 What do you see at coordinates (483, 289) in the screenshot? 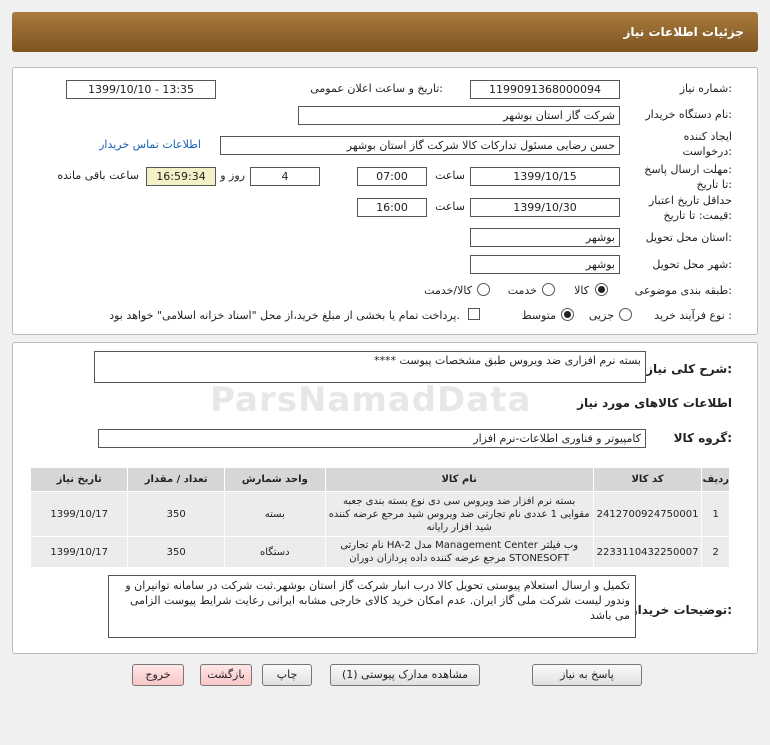
I see `category-radio-both` at bounding box center [483, 289].